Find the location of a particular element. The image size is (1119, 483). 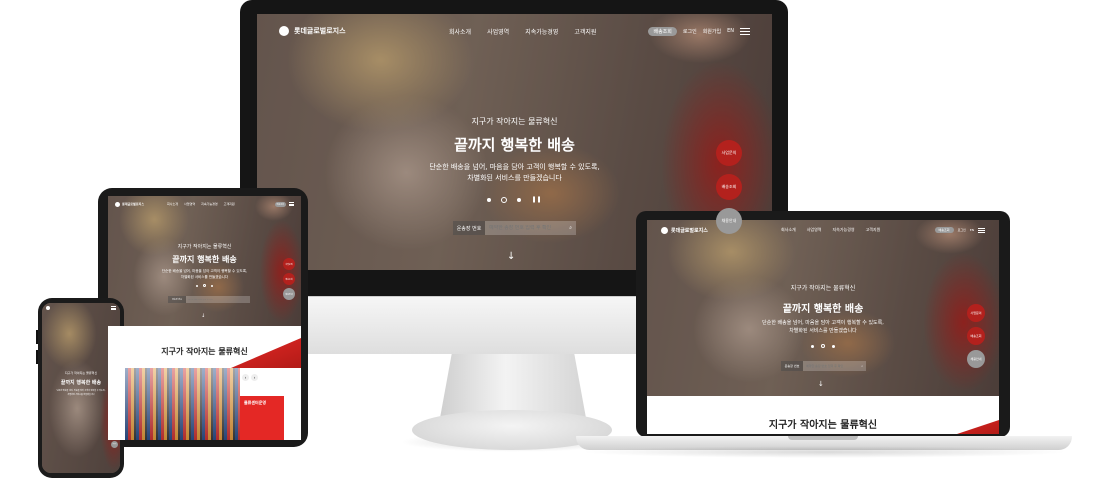

next-arrow-icon: › is located at coordinates (254, 377).